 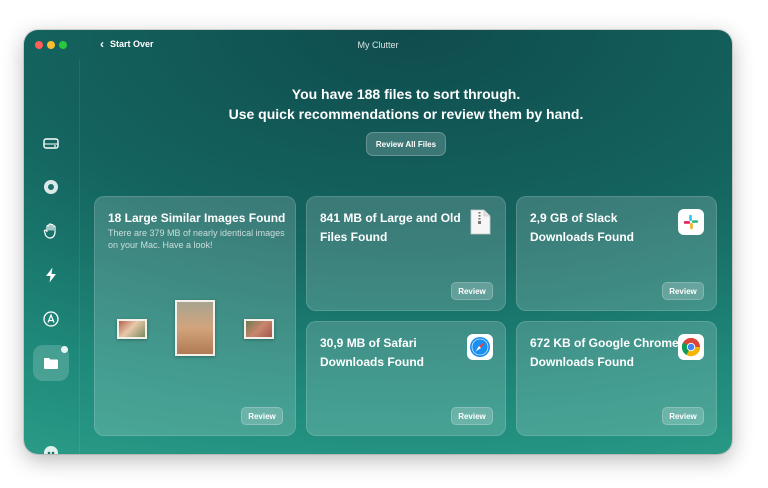 I want to click on disk-icon, so click(x=51, y=143).